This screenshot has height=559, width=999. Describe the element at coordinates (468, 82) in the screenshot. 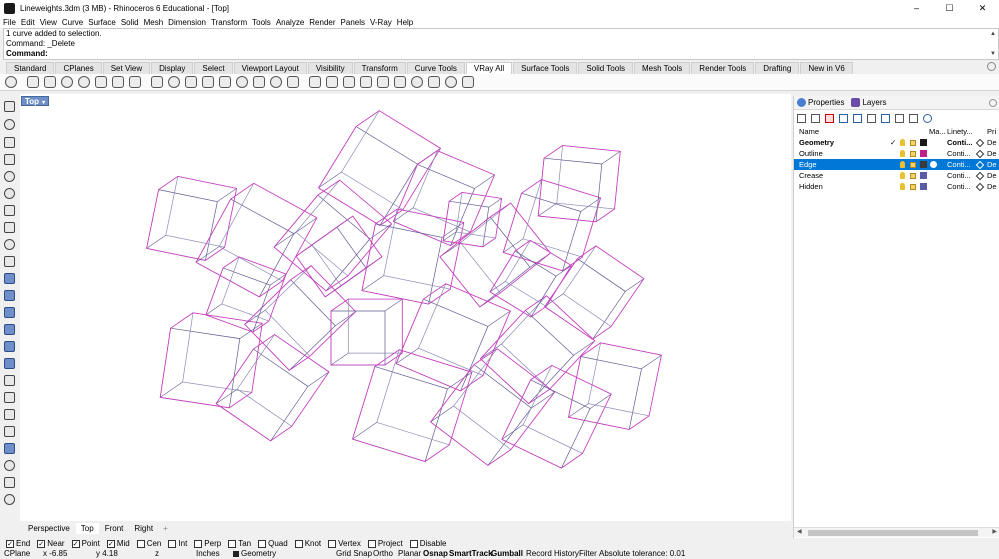

I see `pack-project-icon` at that location.